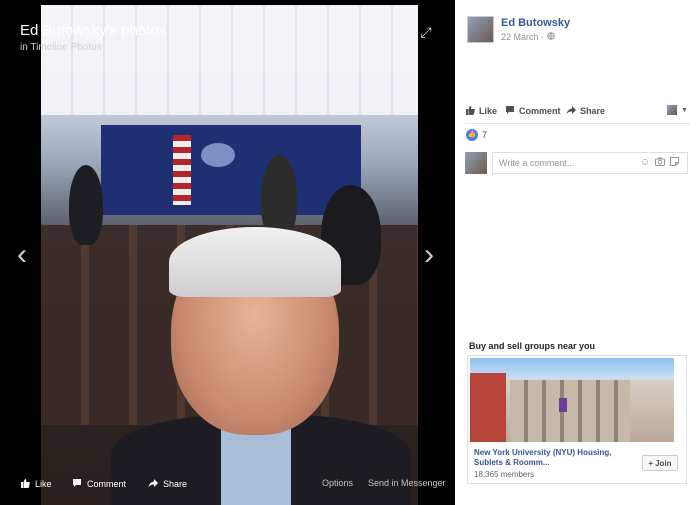 The image size is (700, 505). Describe the element at coordinates (677, 110) in the screenshot. I see `post-as-selector: ▼` at that location.